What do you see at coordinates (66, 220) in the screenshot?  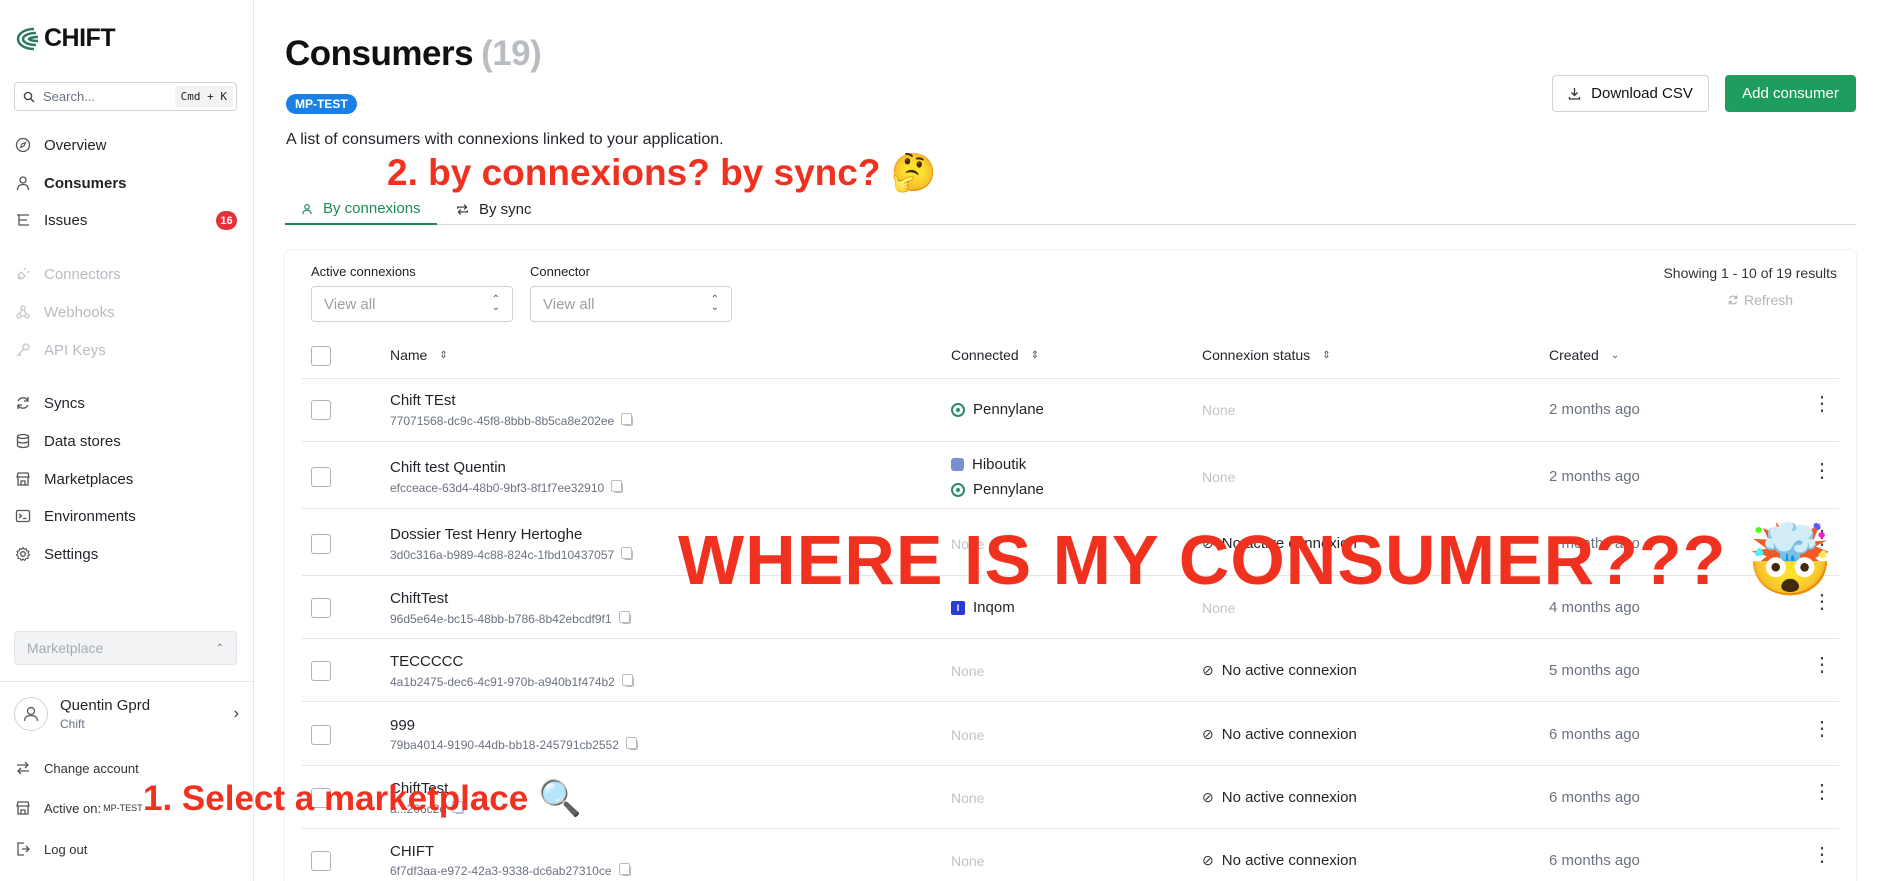 I see `sidebar-item-label: Issues` at bounding box center [66, 220].